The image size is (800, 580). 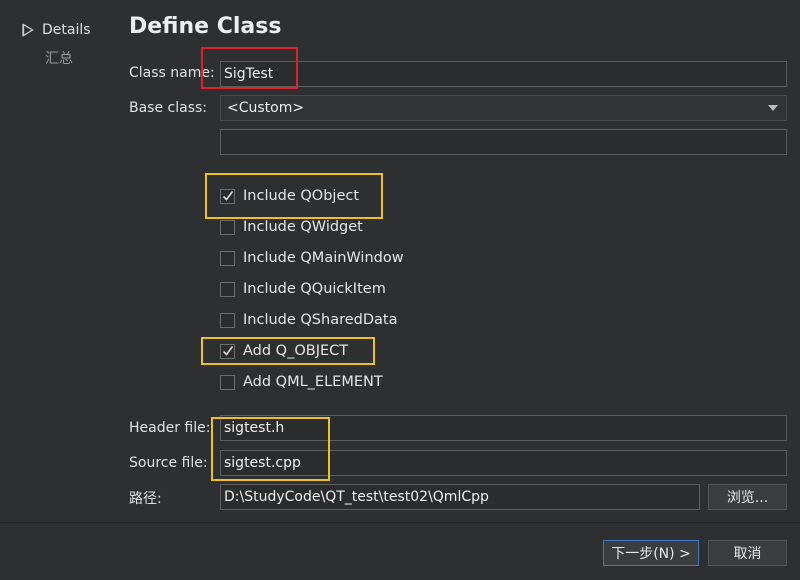 What do you see at coordinates (400, 522) in the screenshot?
I see `footer-divider` at bounding box center [400, 522].